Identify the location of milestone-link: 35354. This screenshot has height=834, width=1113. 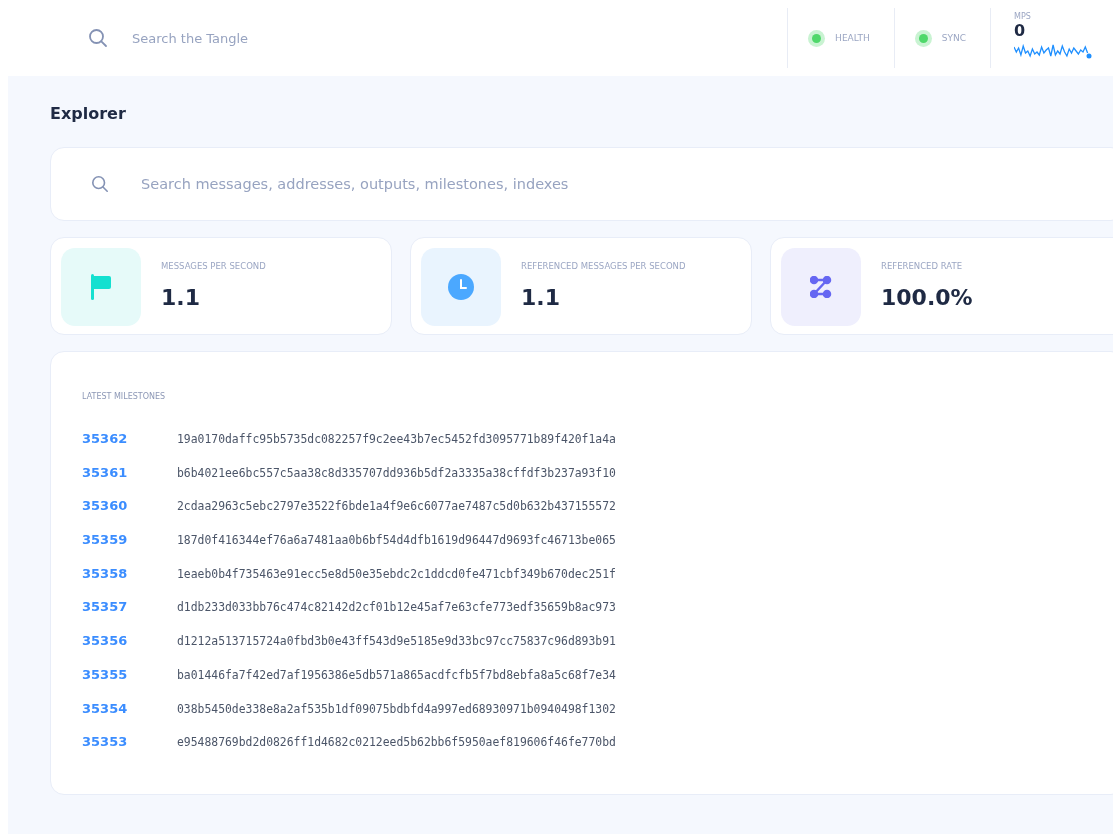
(129, 708).